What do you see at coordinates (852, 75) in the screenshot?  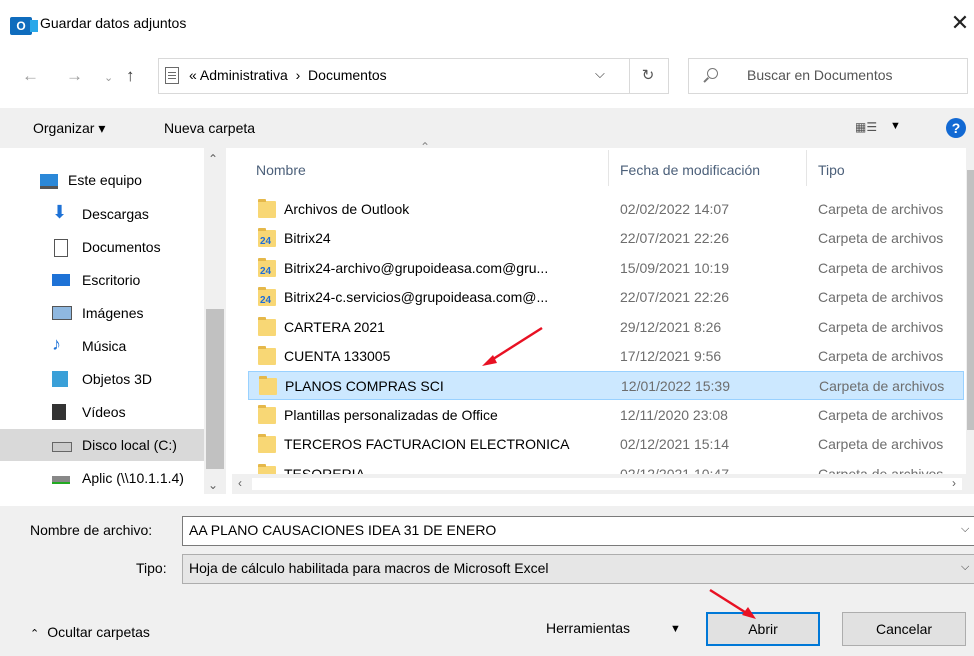 I see `search-input` at bounding box center [852, 75].